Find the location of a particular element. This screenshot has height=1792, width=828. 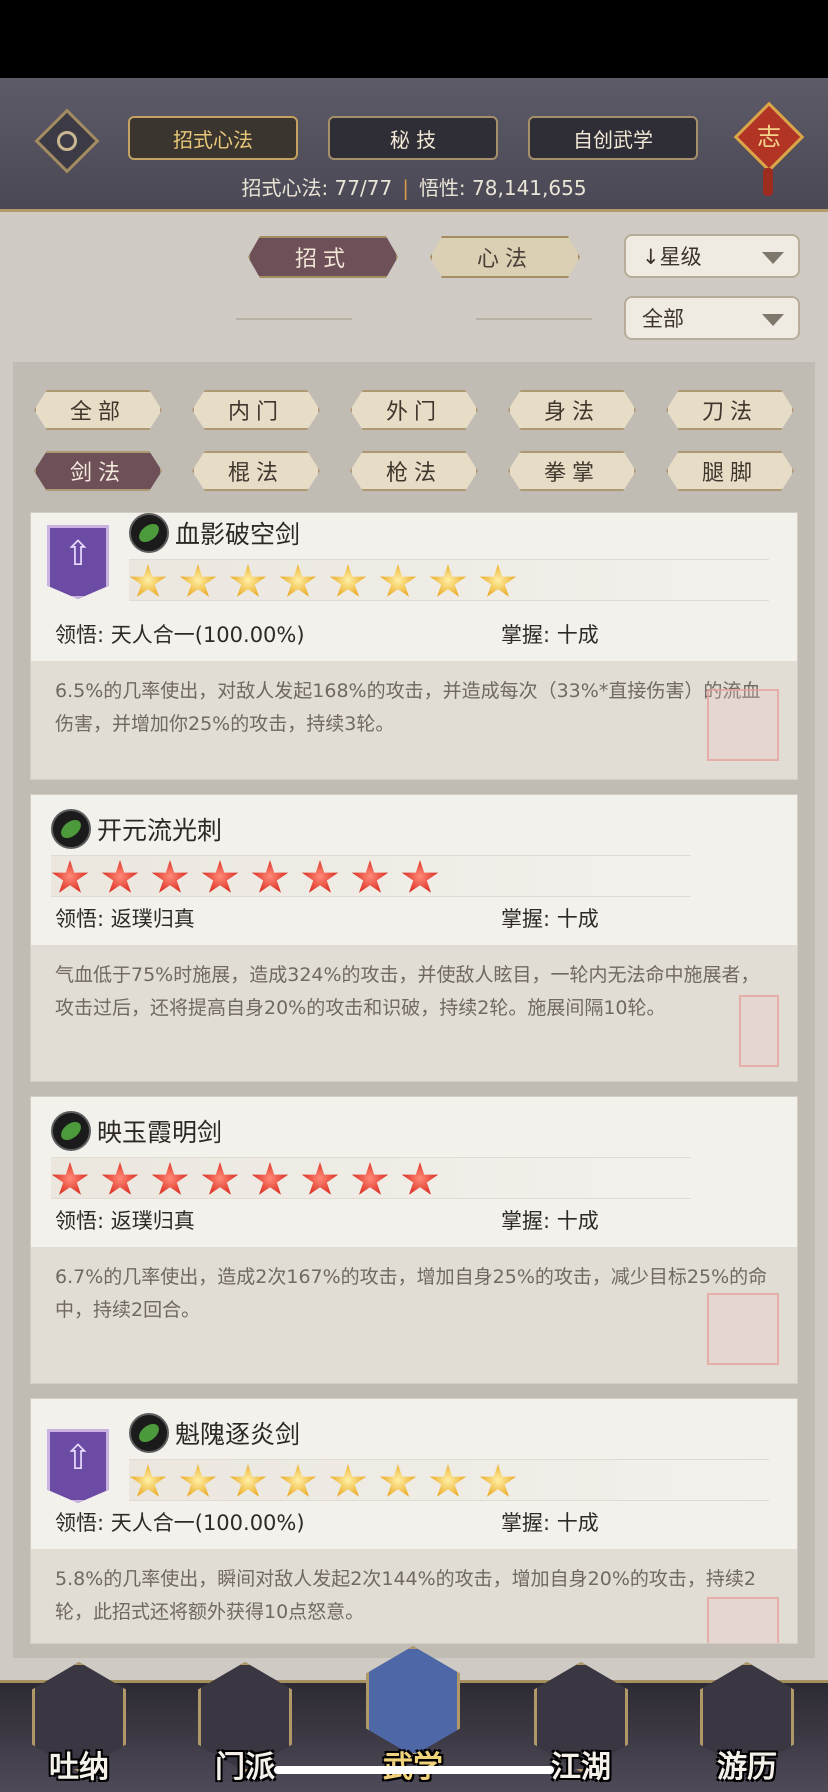

will-charm-label: 志 is located at coordinates (769, 137).